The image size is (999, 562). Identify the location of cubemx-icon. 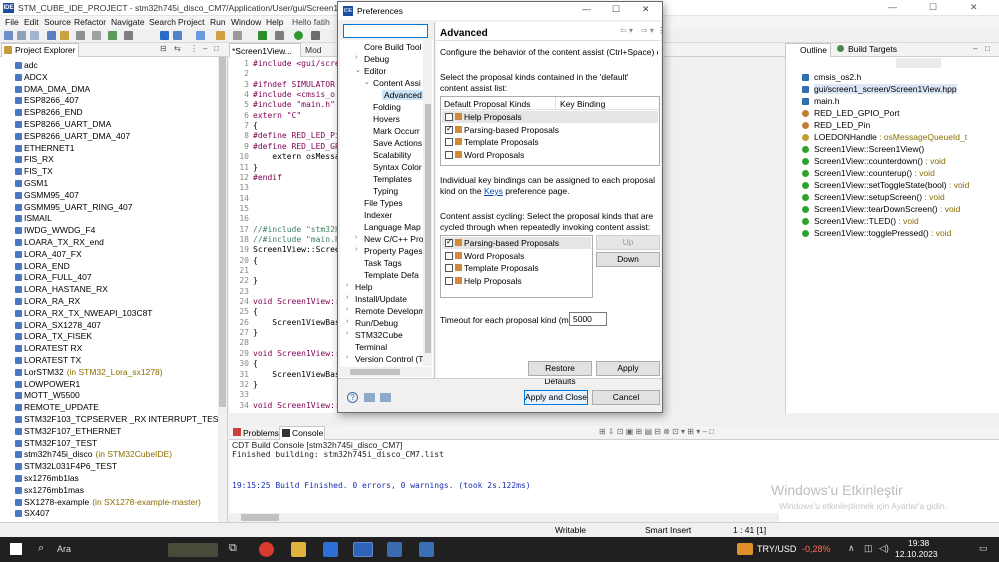
(330, 549).